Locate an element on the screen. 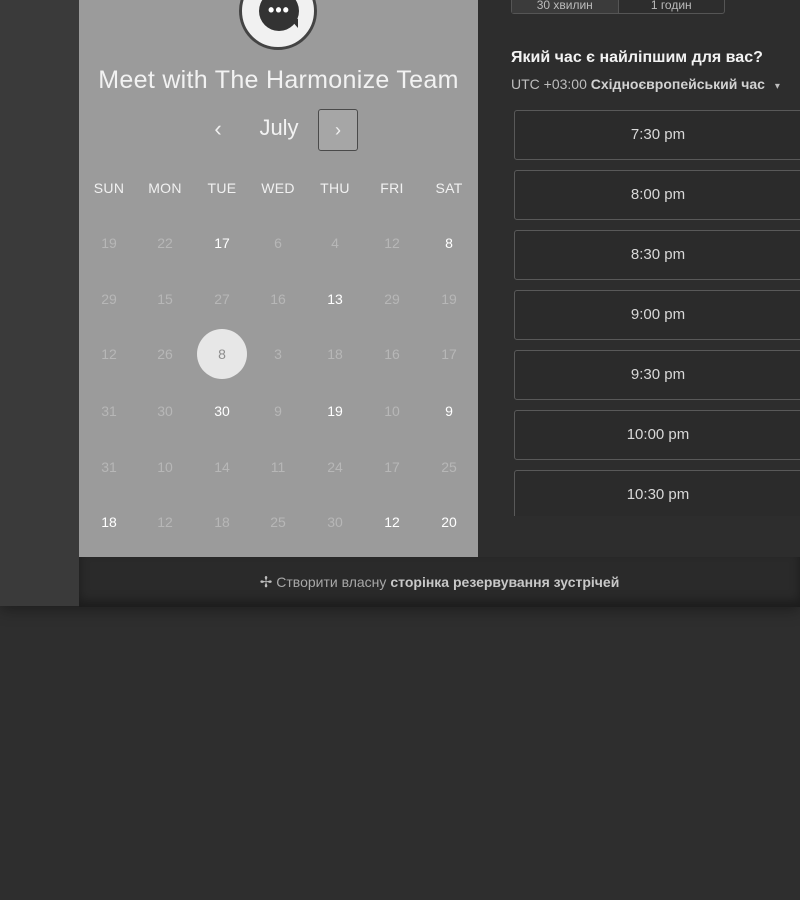 The image size is (800, 900). meeting-title: Meet with The Harmonize Team is located at coordinates (278, 80).